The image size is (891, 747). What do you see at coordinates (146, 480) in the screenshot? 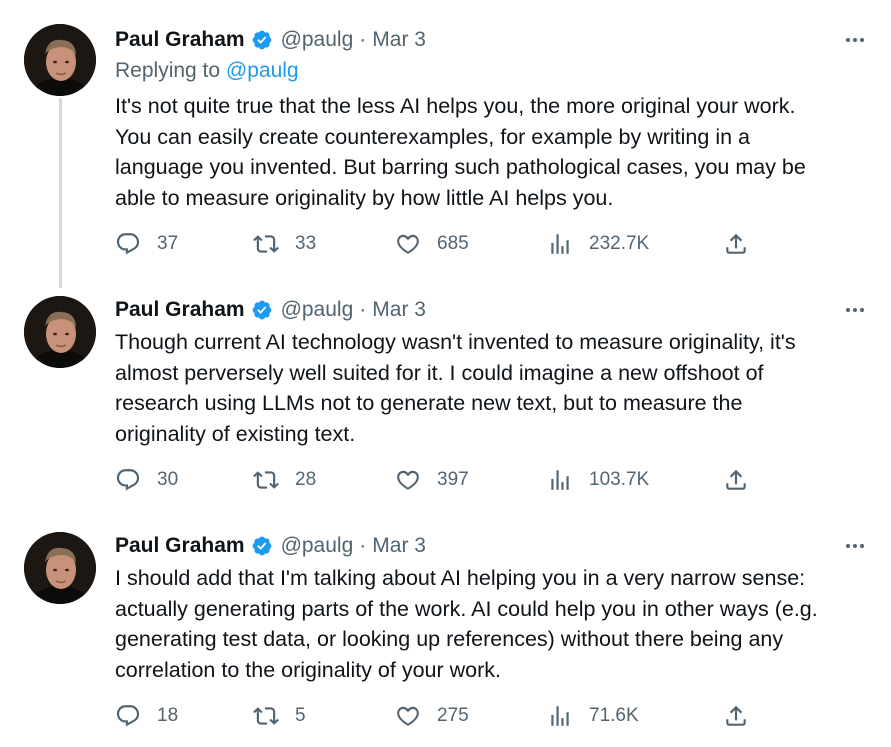
I see `reply-button: 30` at bounding box center [146, 480].